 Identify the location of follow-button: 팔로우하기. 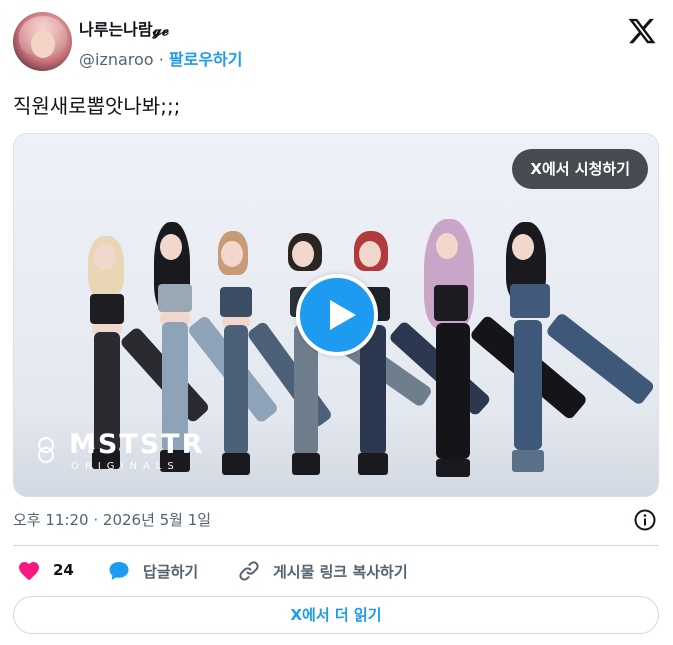
(206, 59).